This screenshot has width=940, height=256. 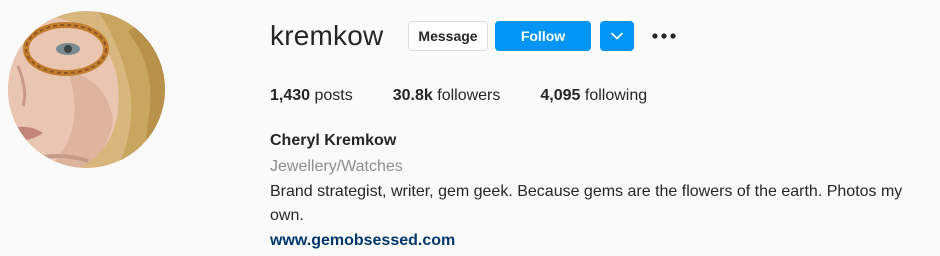 I want to click on full-name: Cheryl Kremkow, so click(x=333, y=140).